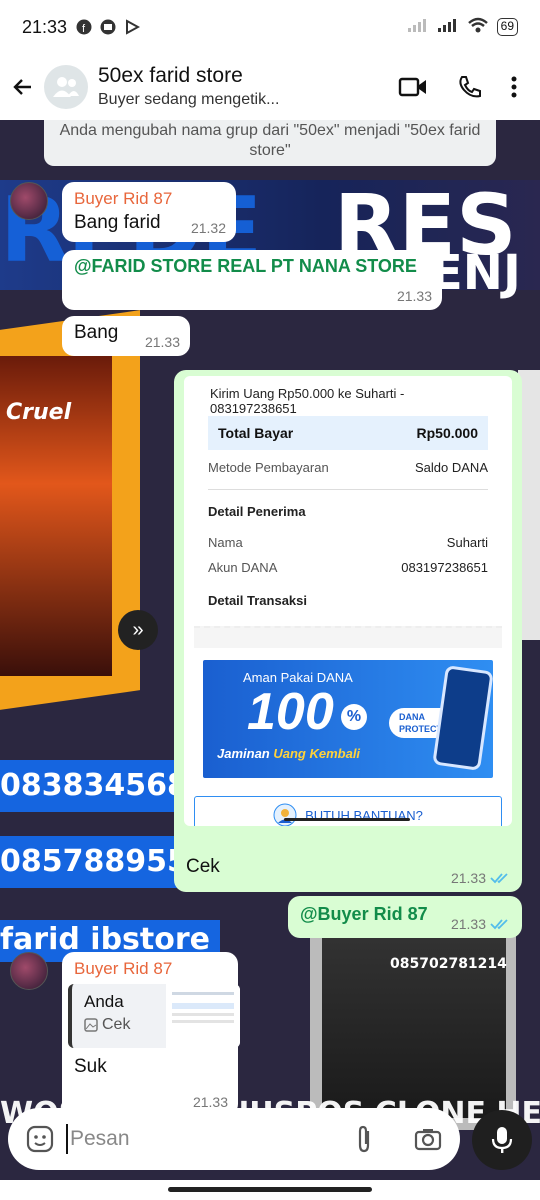 The width and height of the screenshot is (540, 1200). Describe the element at coordinates (154, 1016) in the screenshot. I see `quoted-message: Anda Cek` at that location.